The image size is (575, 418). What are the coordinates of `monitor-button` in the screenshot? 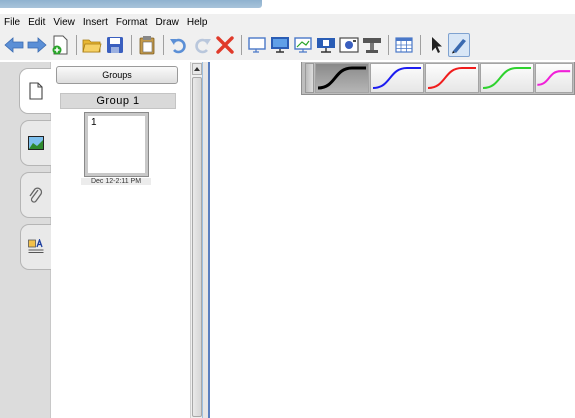 It's located at (280, 45).